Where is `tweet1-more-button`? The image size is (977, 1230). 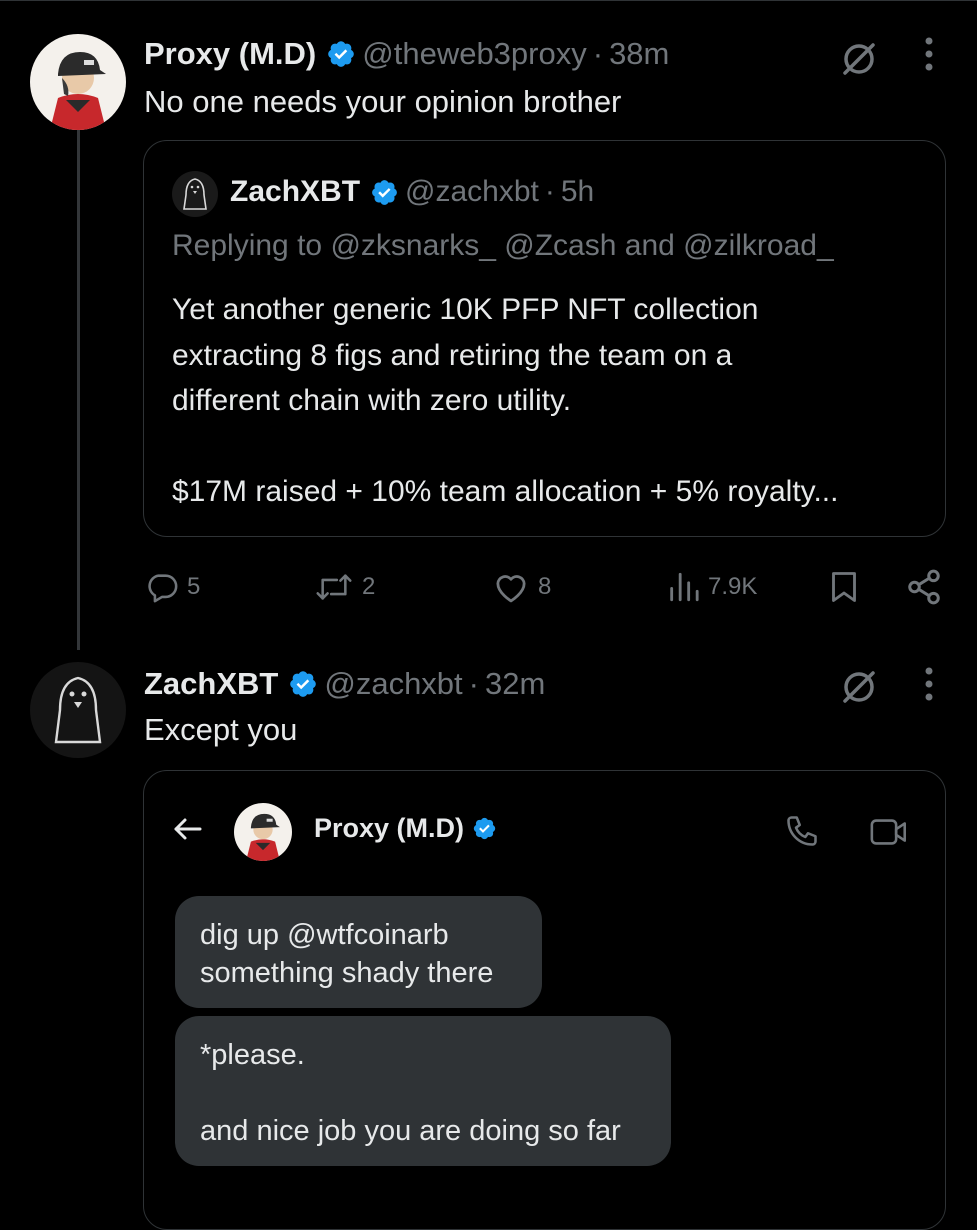 tweet1-more-button is located at coordinates (929, 54).